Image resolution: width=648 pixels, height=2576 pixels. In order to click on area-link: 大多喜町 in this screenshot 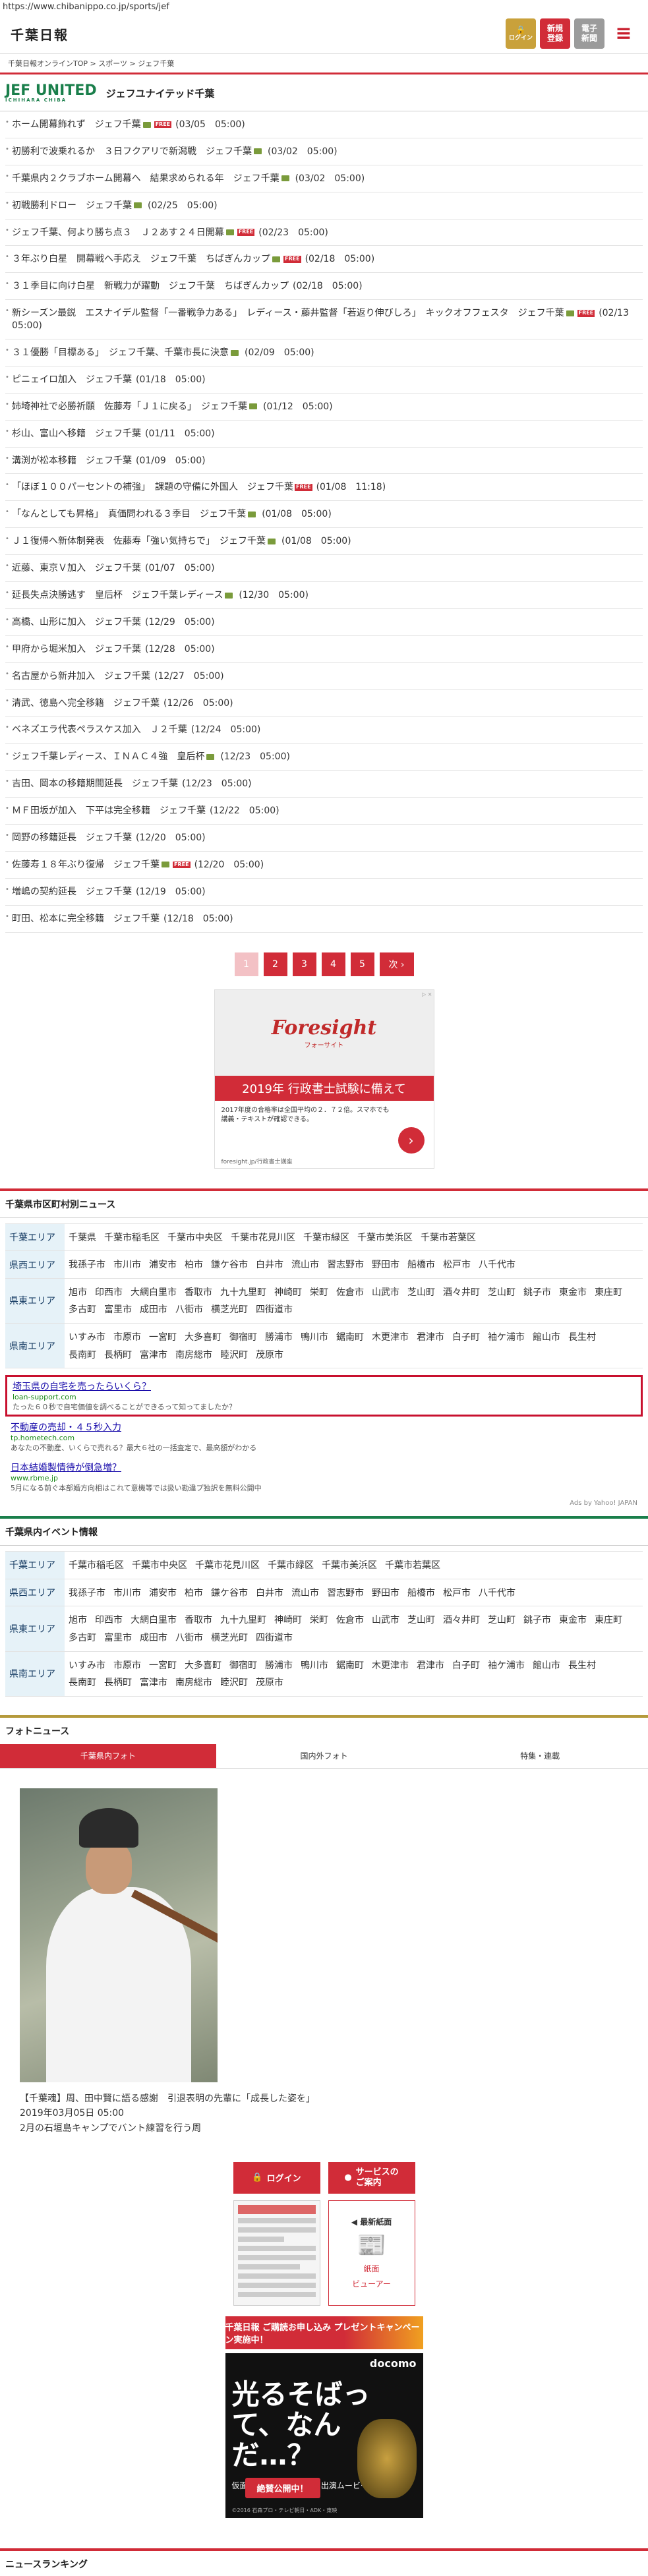, I will do `click(203, 1338)`.